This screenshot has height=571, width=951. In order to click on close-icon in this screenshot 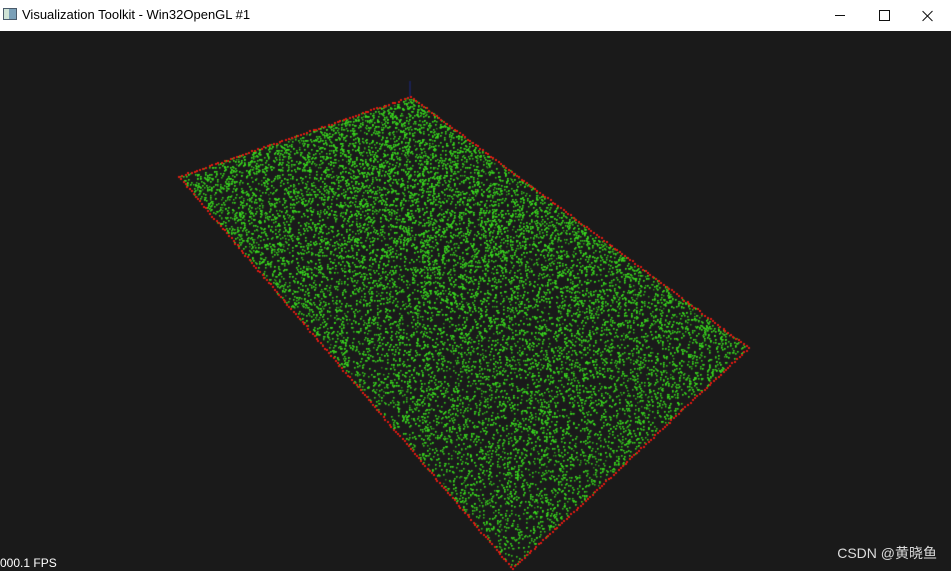, I will do `click(928, 16)`.